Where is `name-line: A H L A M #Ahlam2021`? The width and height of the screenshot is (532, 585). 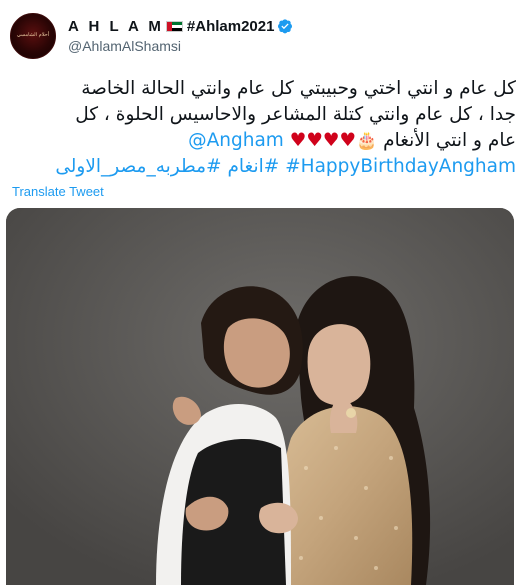
name-line: A H L A M #Ahlam2021 is located at coordinates (180, 26).